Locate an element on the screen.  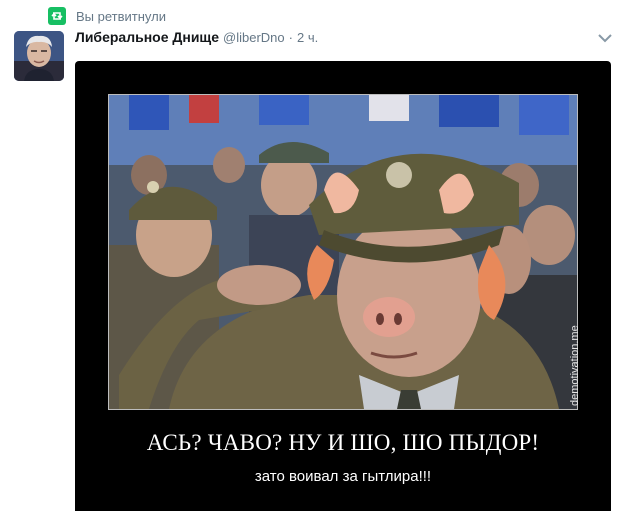
timestamp: 2 ч. is located at coordinates (307, 37).